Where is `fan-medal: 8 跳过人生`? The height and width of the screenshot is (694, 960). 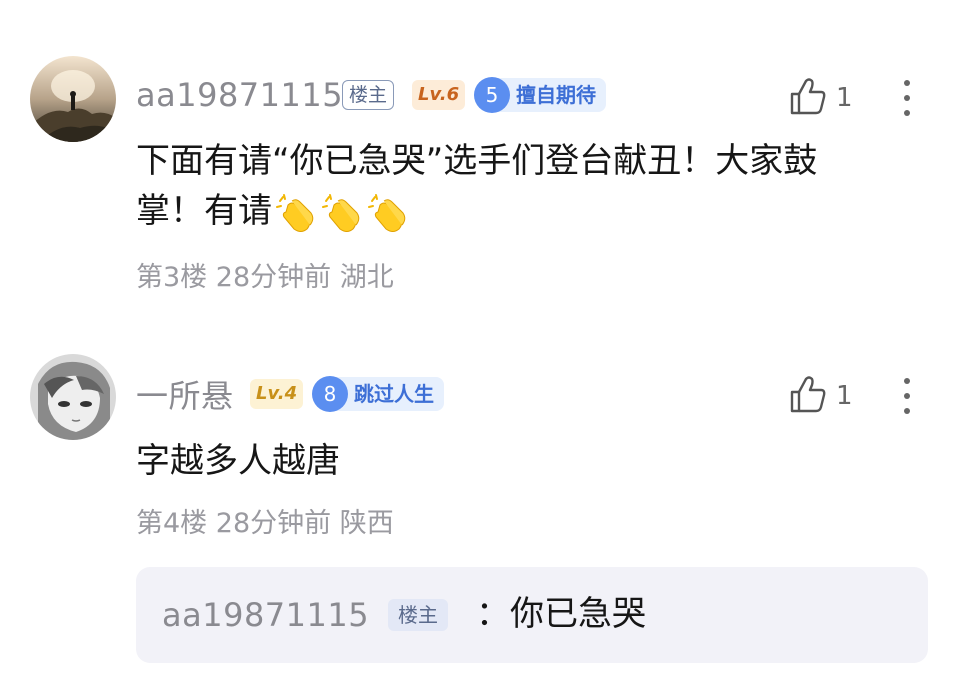 fan-medal: 8 跳过人生 is located at coordinates (378, 394).